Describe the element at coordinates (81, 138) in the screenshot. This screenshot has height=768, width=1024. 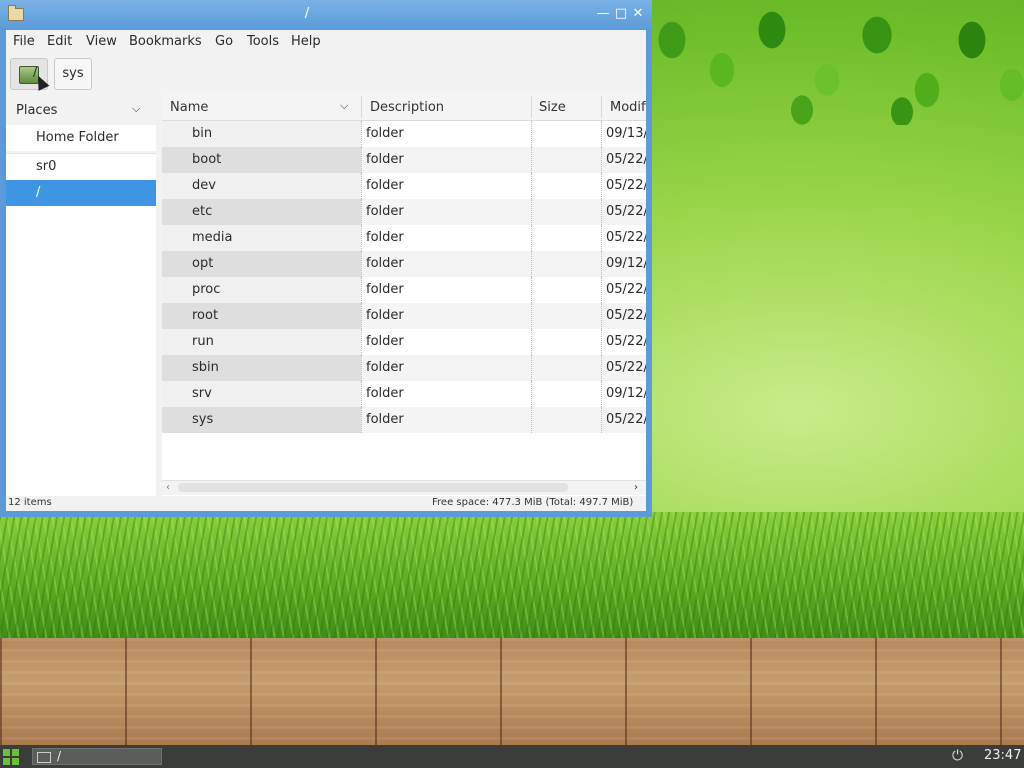
I see `sidebar-item-home-folder: Home Folder` at that location.